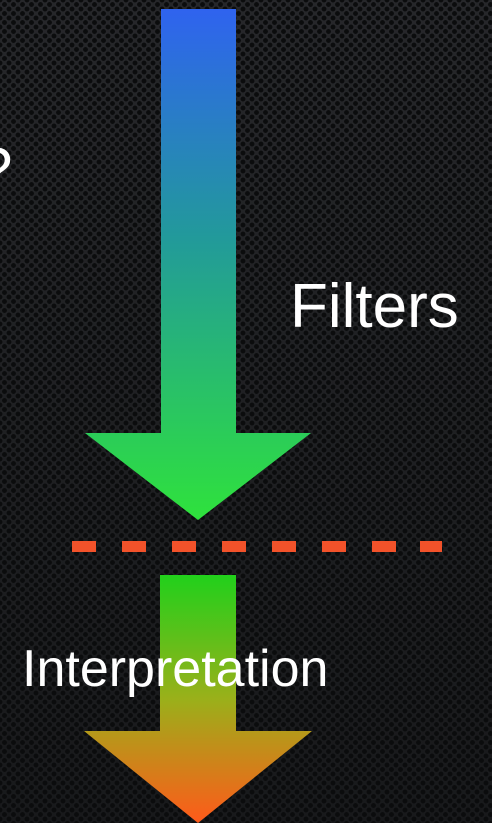 The width and height of the screenshot is (492, 823). Describe the element at coordinates (198, 699) in the screenshot. I see `bottom-arrow` at that location.